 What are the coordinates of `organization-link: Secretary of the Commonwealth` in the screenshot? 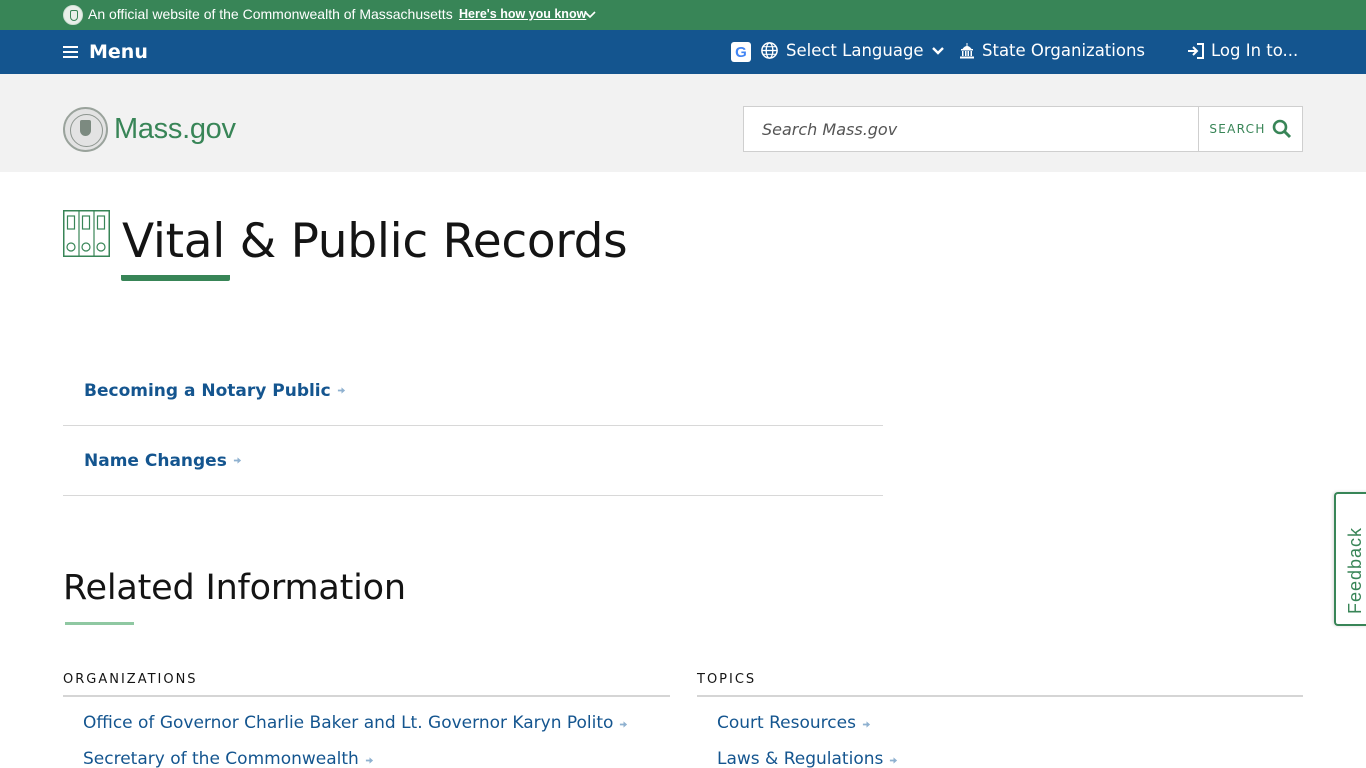 It's located at (376, 758).